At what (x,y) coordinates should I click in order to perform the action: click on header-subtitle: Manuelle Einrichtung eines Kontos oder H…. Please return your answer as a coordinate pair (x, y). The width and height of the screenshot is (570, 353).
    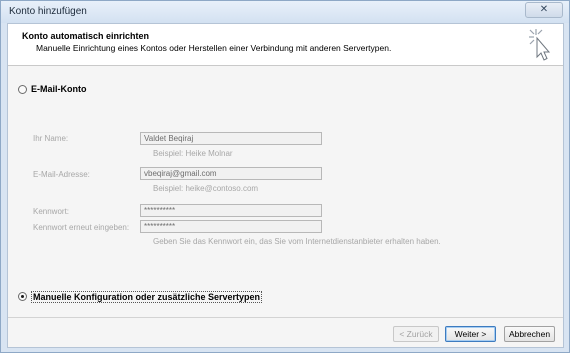
    Looking at the image, I should click on (214, 48).